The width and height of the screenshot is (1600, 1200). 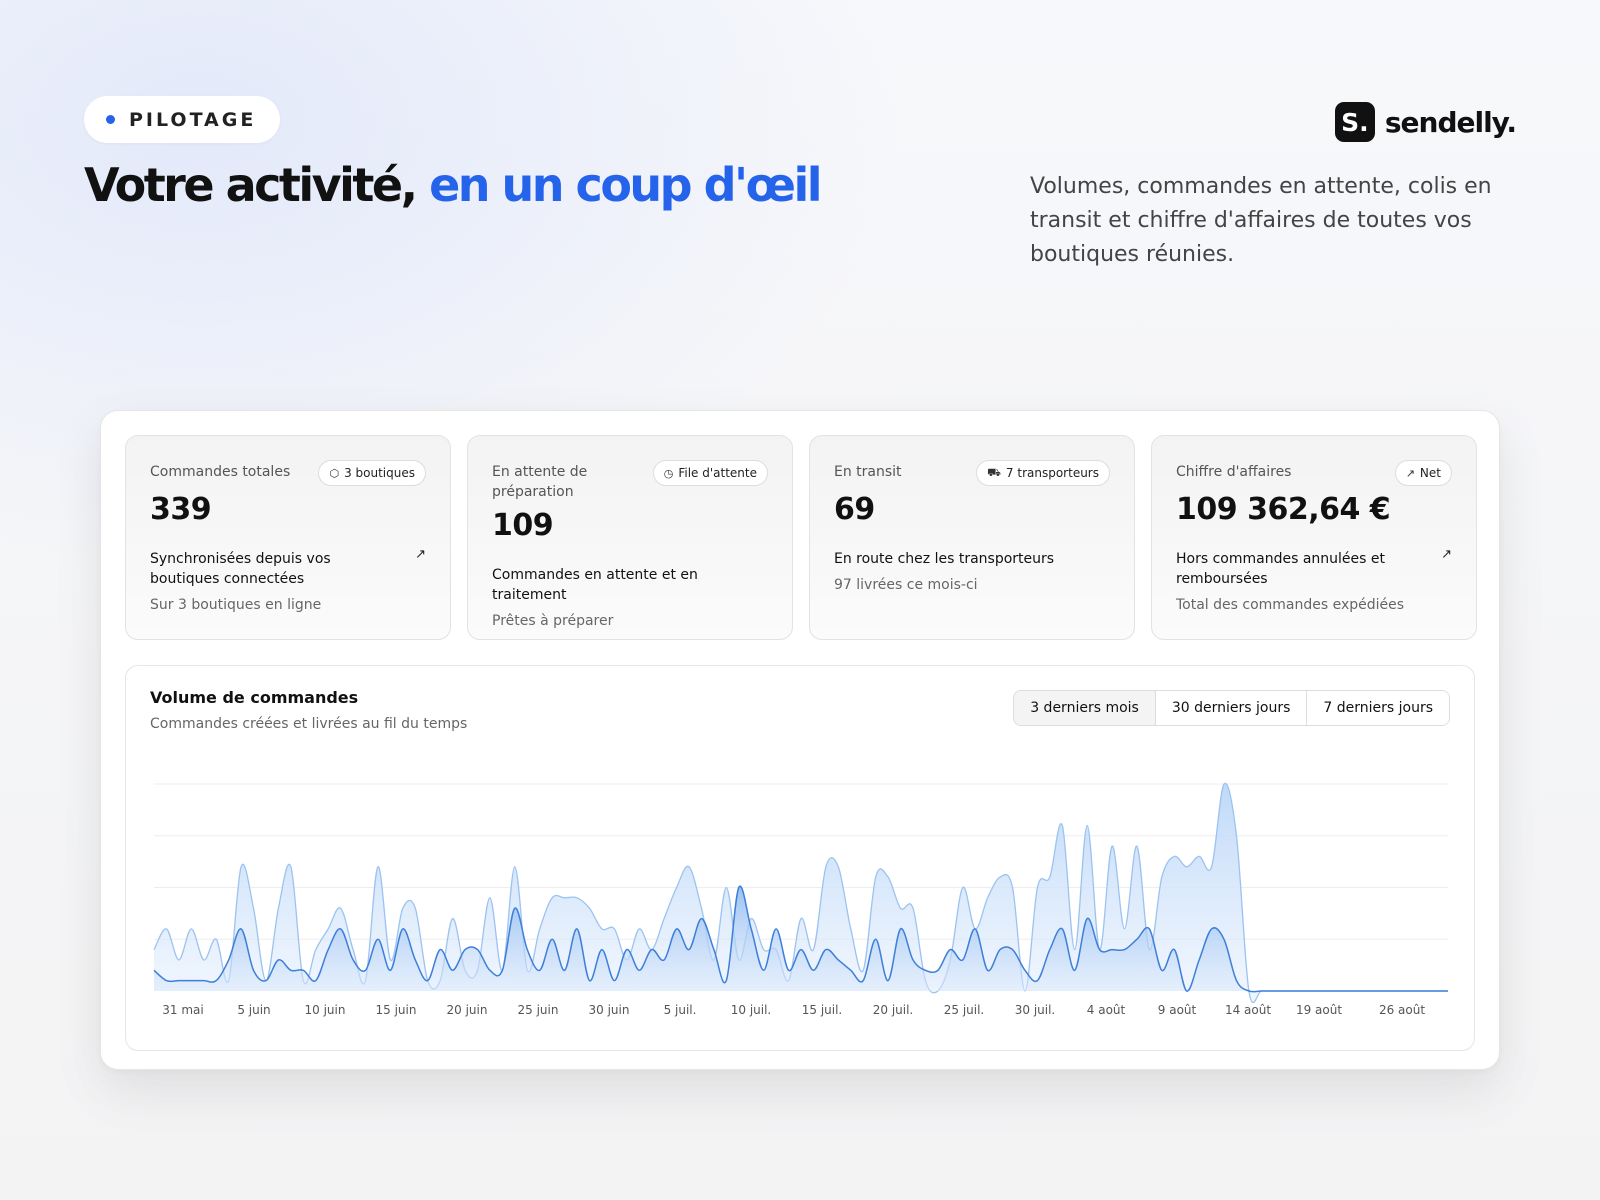 What do you see at coordinates (538, 1010) in the screenshot?
I see `x-tick-label: 25 juin` at bounding box center [538, 1010].